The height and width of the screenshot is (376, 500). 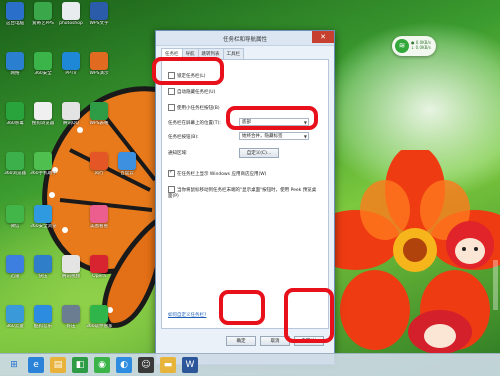 I want to click on desktop-icon-photoshop: photoshop, so click(x=71, y=14).